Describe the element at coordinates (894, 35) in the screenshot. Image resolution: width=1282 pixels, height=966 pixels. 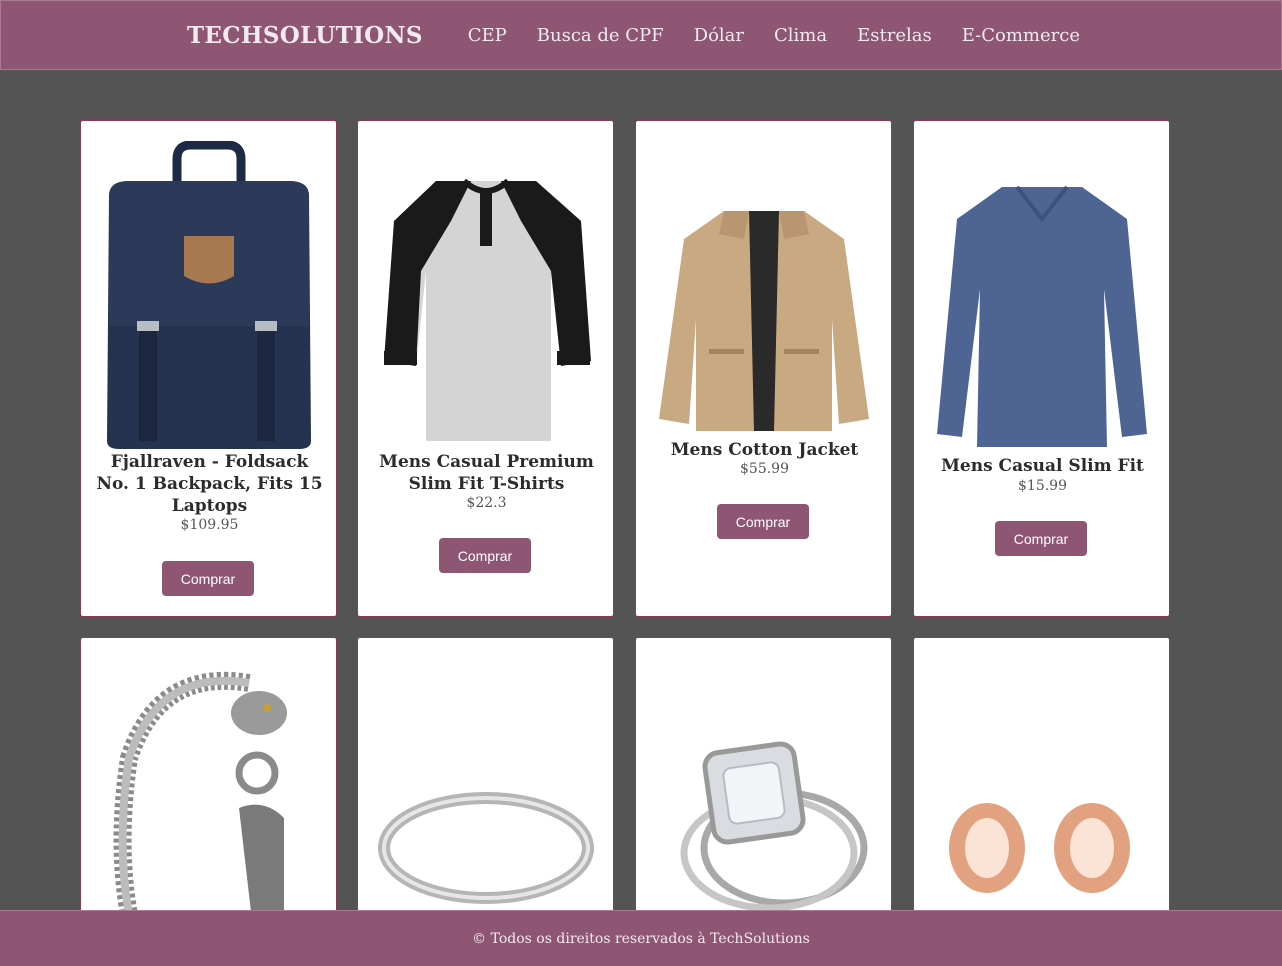
I see `nav-link-estrelas: Estrelas` at that location.